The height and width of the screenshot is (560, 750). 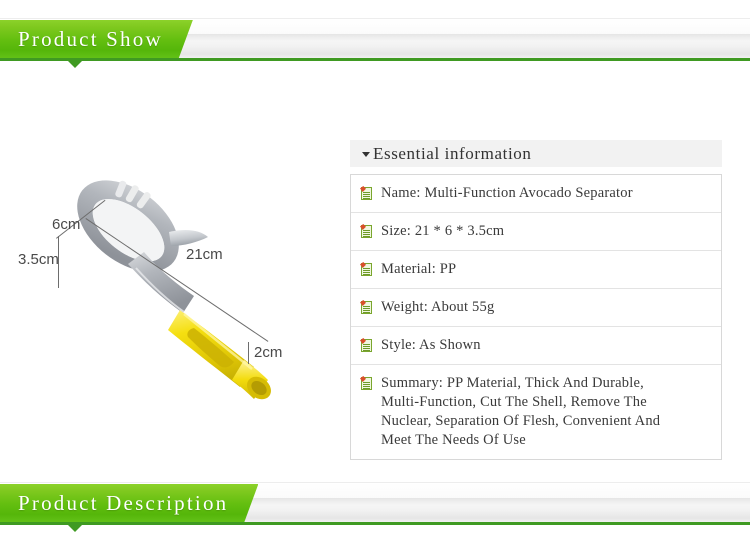 I want to click on triangle-down-icon, so click(x=366, y=154).